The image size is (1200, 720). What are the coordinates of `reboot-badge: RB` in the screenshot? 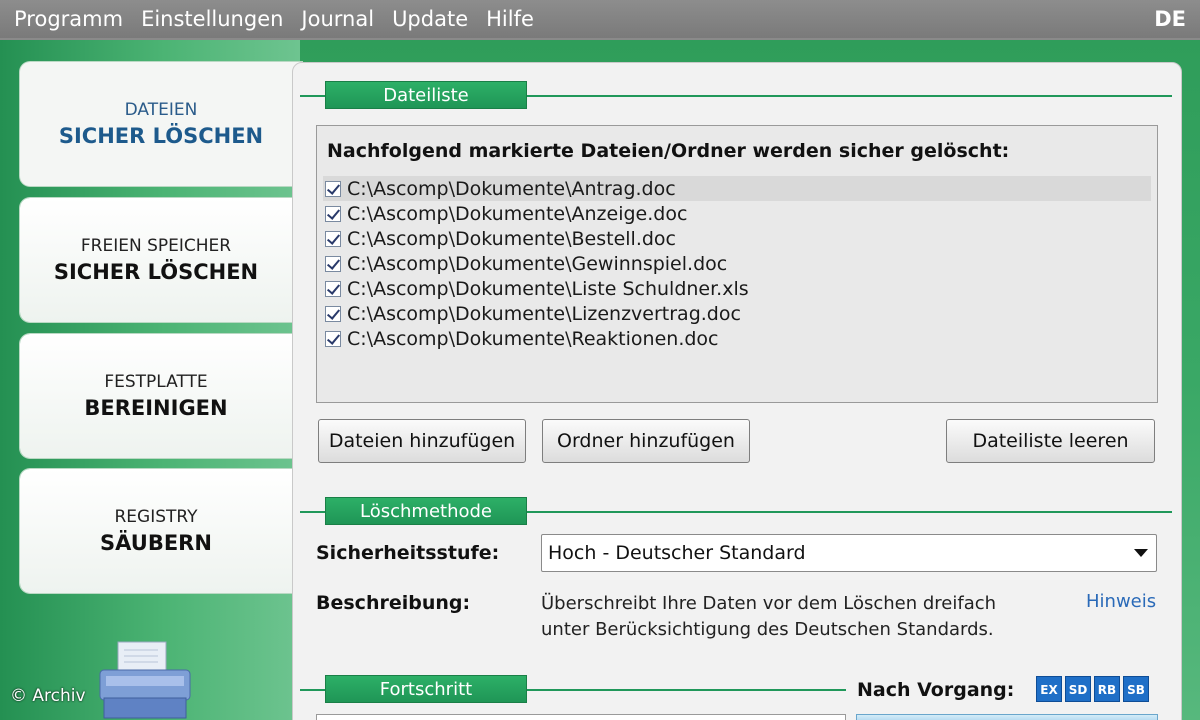 It's located at (1107, 689).